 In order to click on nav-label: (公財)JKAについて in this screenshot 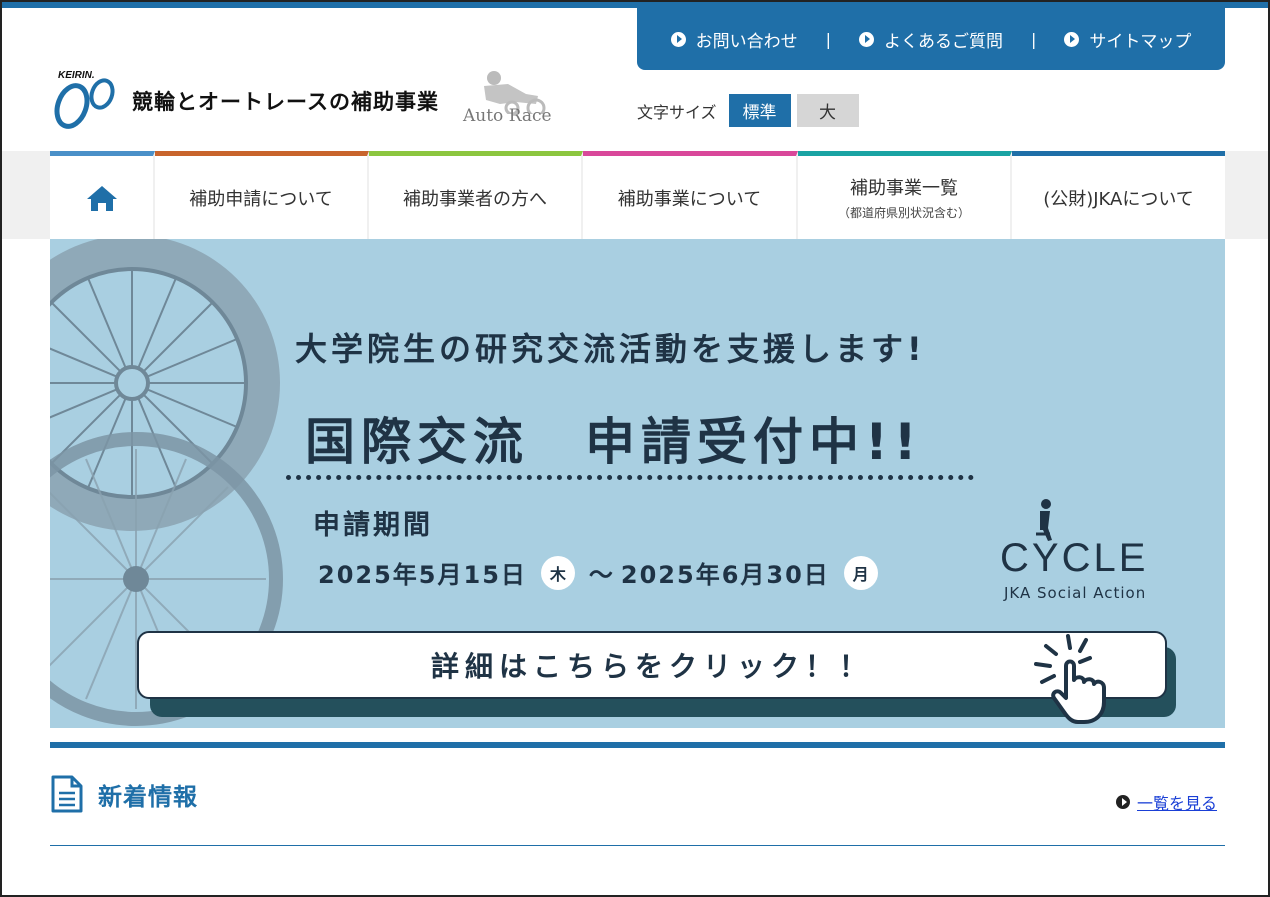, I will do `click(1118, 199)`.